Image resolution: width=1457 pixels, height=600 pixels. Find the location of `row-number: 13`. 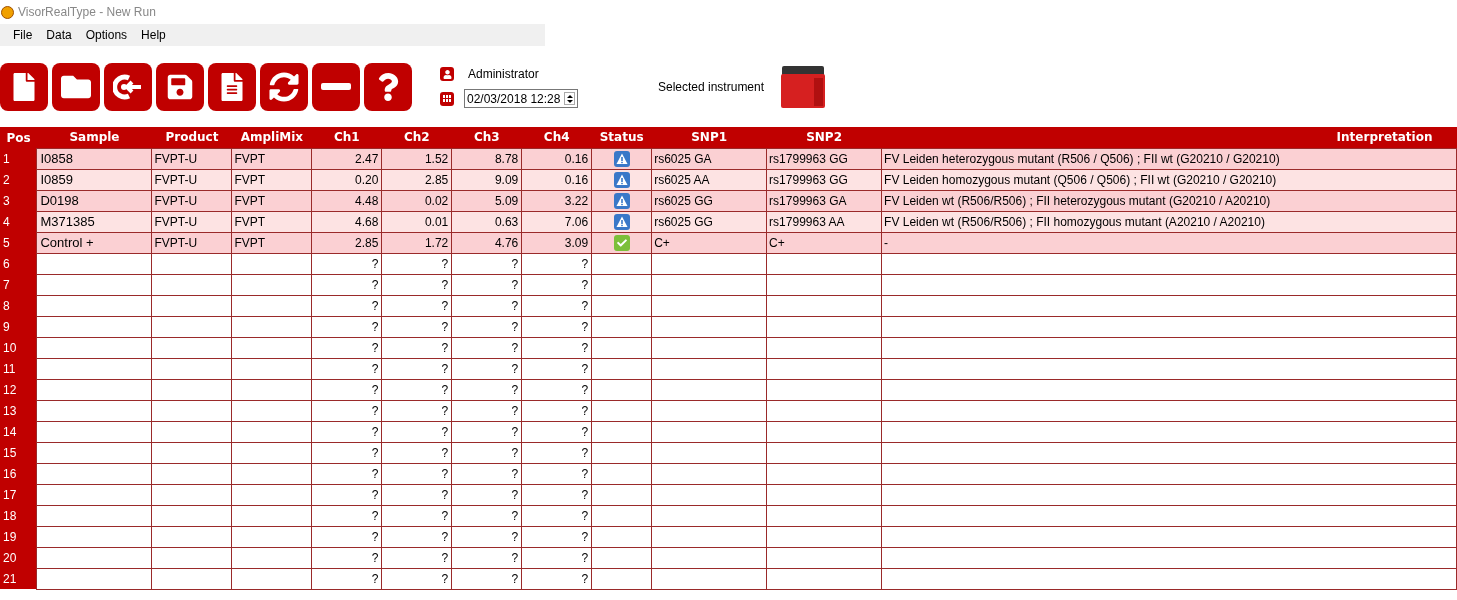

row-number: 13 is located at coordinates (18, 410).